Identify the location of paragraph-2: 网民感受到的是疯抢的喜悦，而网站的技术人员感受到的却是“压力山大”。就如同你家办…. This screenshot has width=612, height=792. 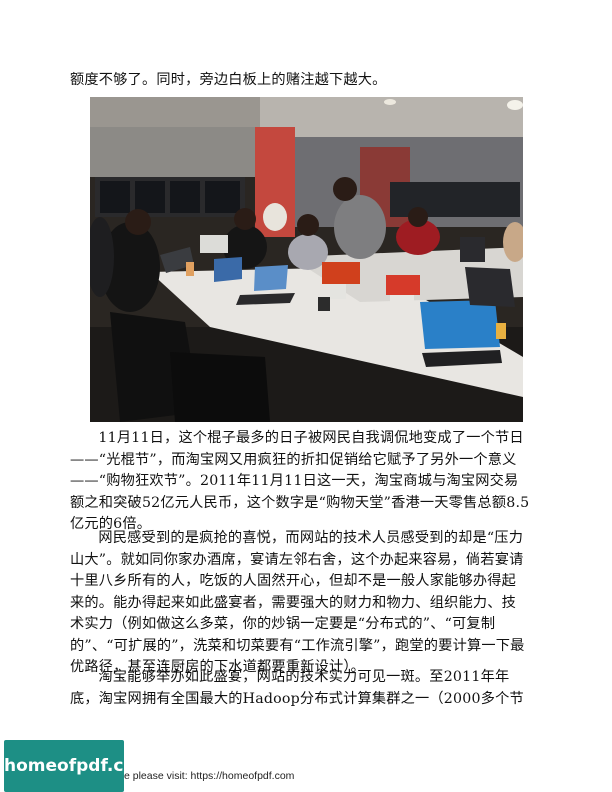
(297, 602).